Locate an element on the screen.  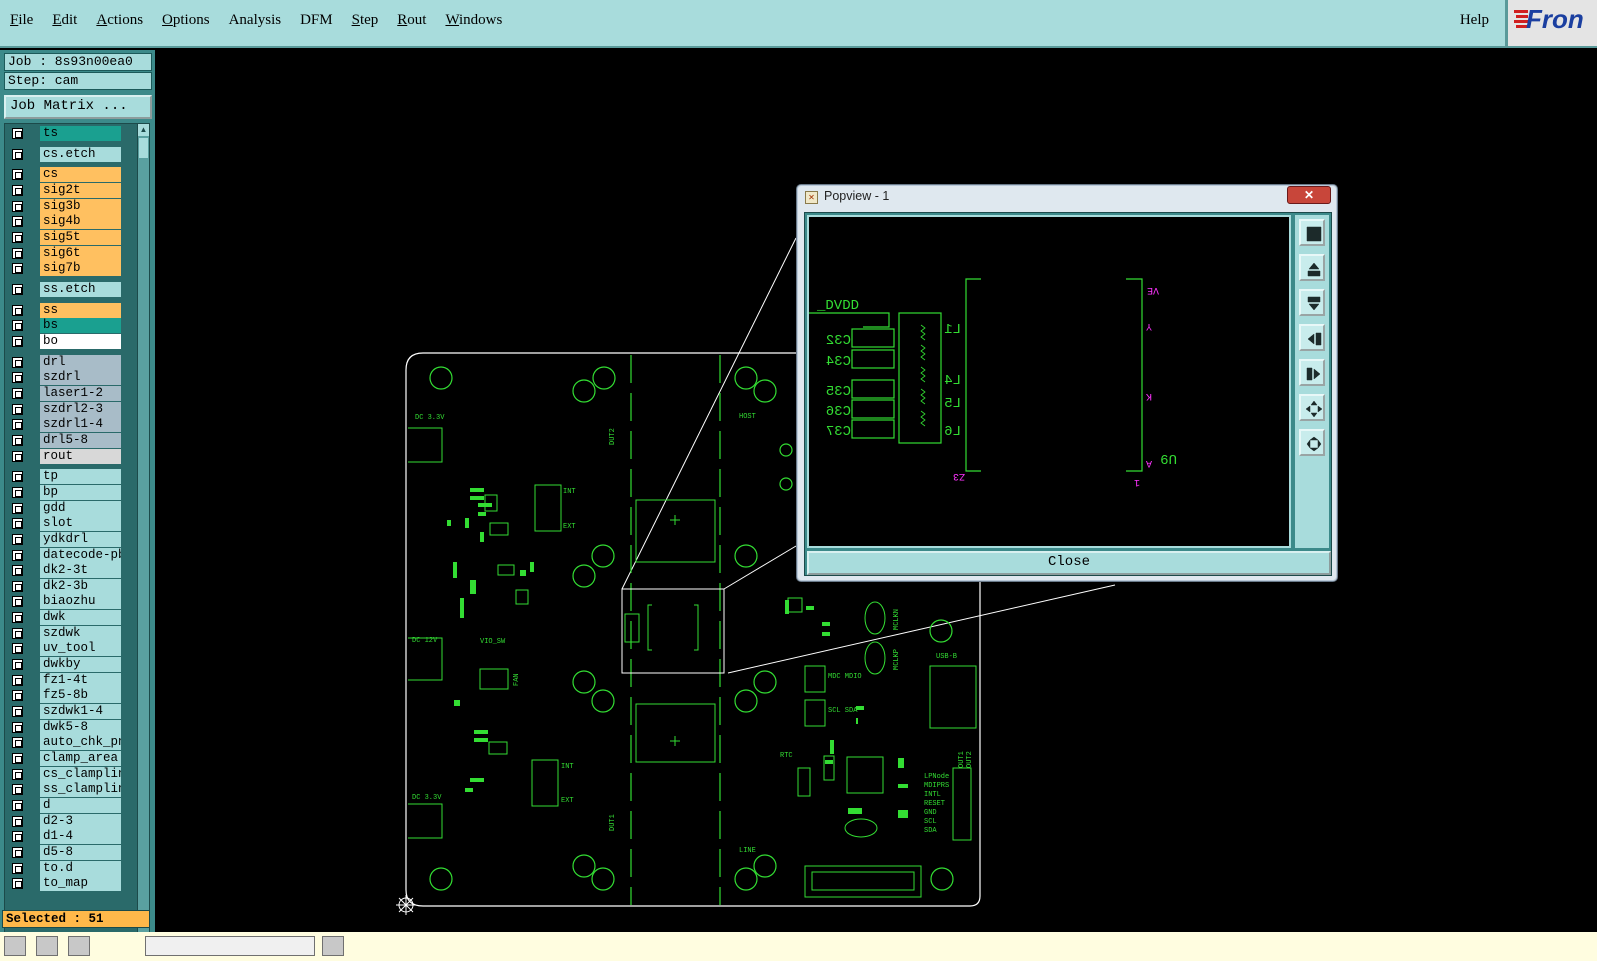
layer-name: laser1-2 is located at coordinates (80, 393).